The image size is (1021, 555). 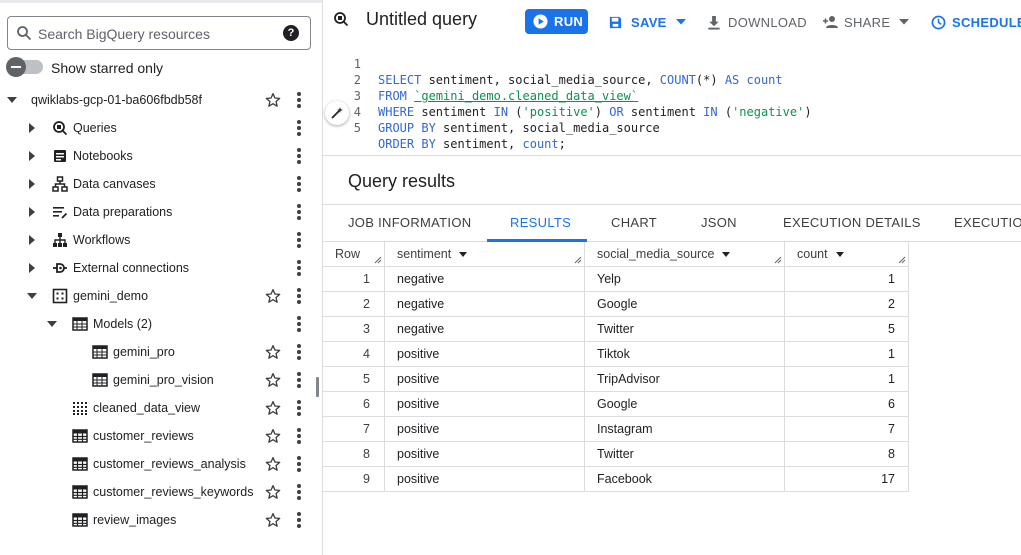 What do you see at coordinates (540, 222) in the screenshot?
I see `tab-results: RESULTS` at bounding box center [540, 222].